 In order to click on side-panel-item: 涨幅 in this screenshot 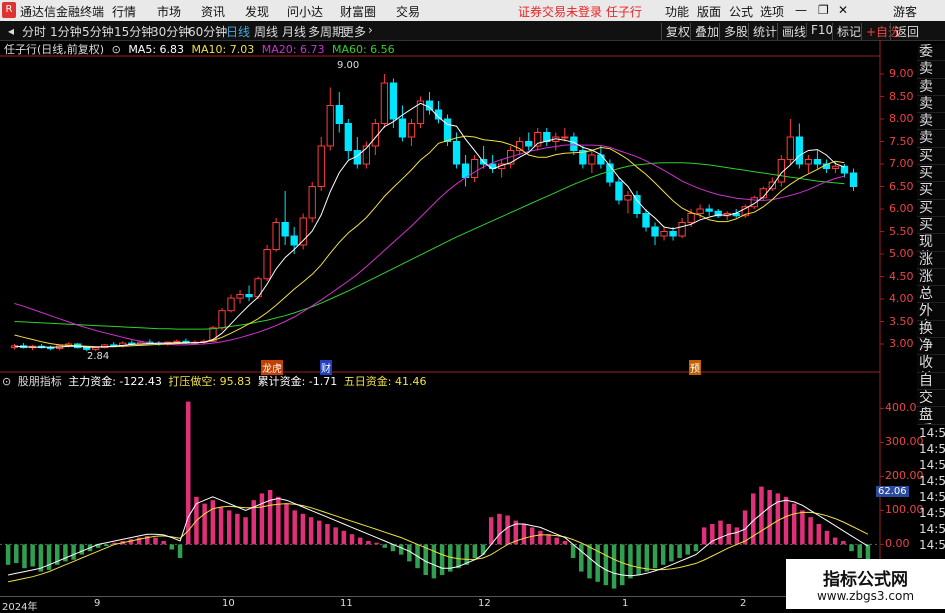, I will do `click(931, 277)`.